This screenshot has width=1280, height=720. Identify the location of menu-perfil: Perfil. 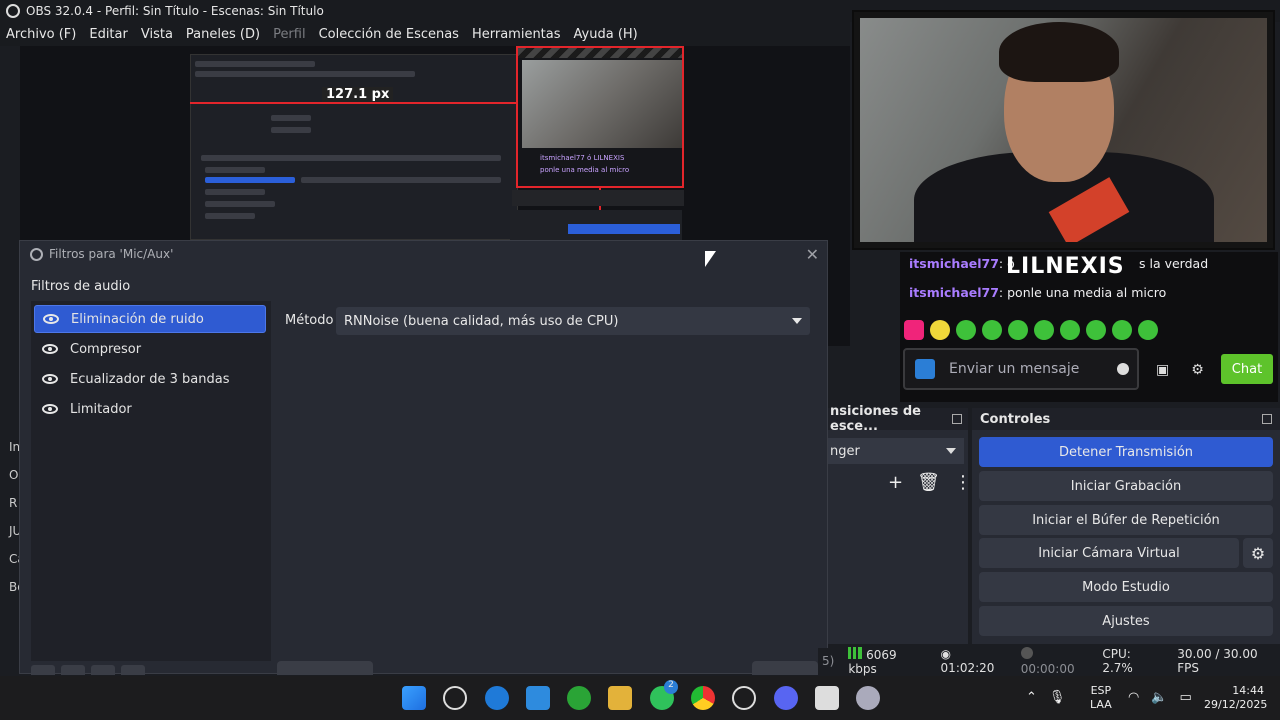
(289, 34).